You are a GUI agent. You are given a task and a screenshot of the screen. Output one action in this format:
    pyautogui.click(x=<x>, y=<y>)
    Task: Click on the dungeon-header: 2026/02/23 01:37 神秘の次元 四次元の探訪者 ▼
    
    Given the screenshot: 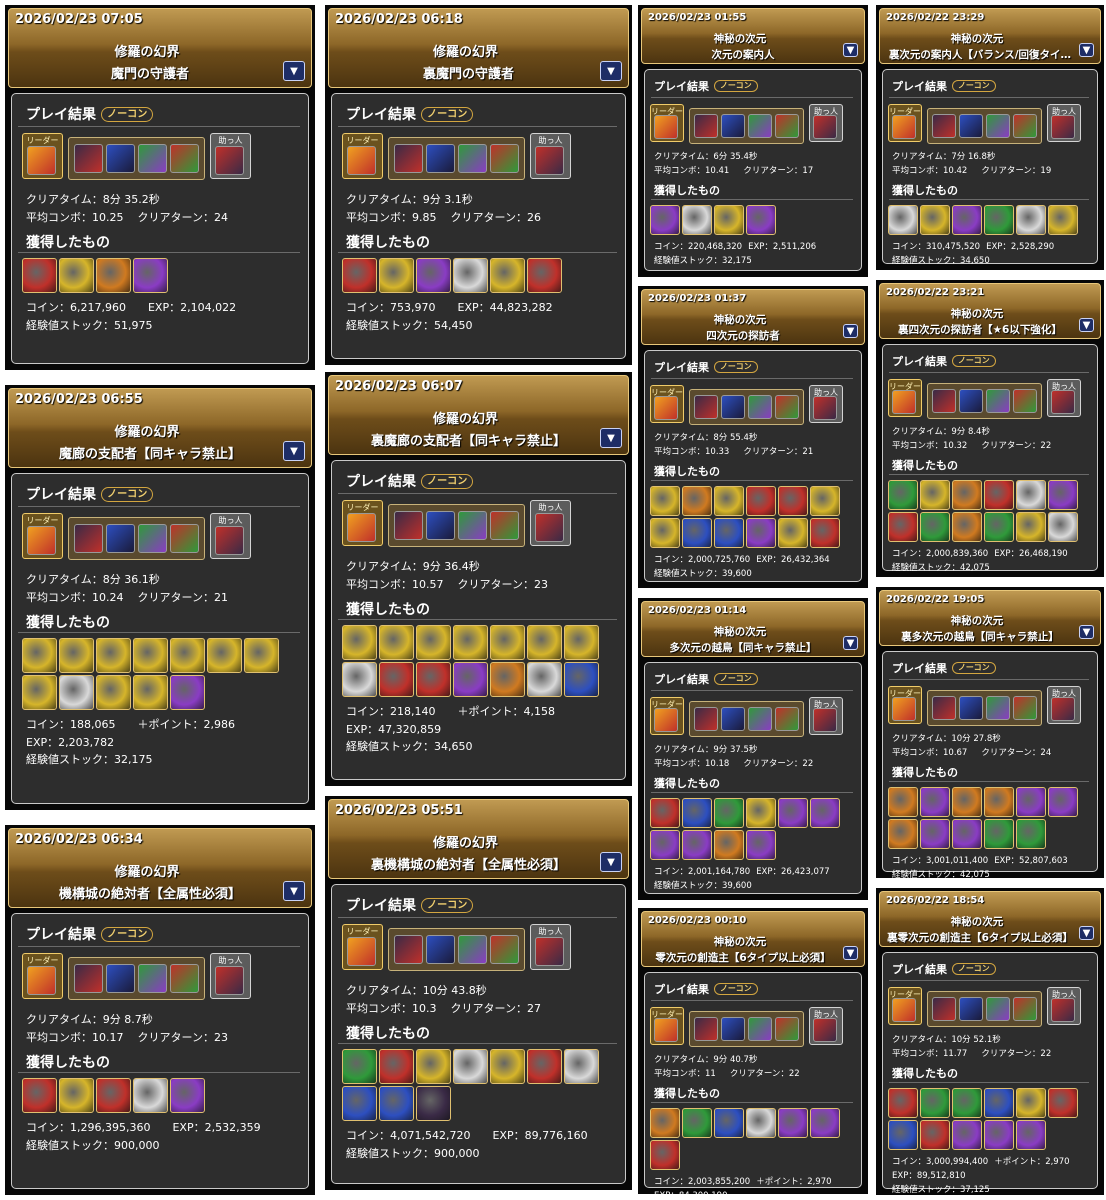 What is the action you would take?
    pyautogui.click(x=753, y=317)
    